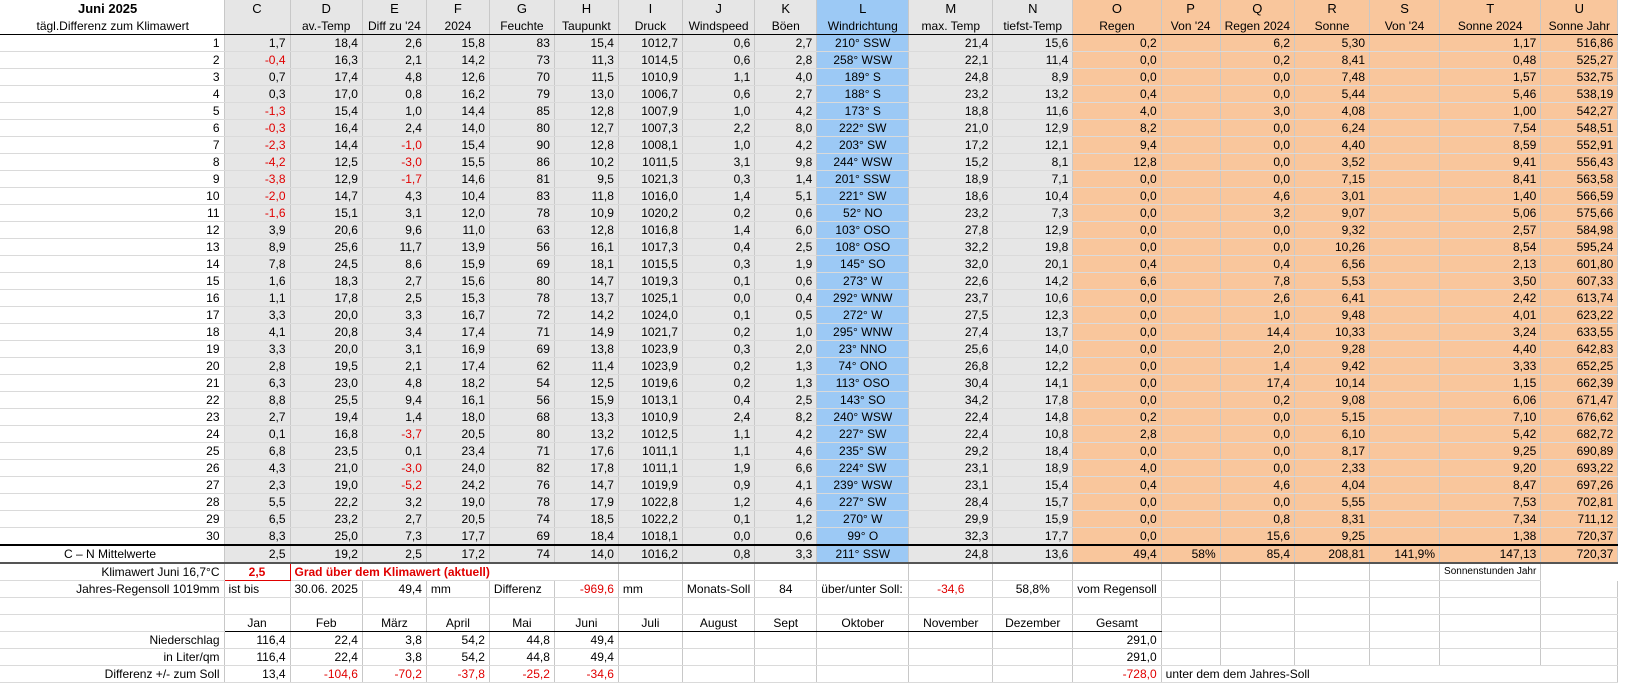  I want to click on cell-tiefsttemp: 14,2, so click(1033, 281).